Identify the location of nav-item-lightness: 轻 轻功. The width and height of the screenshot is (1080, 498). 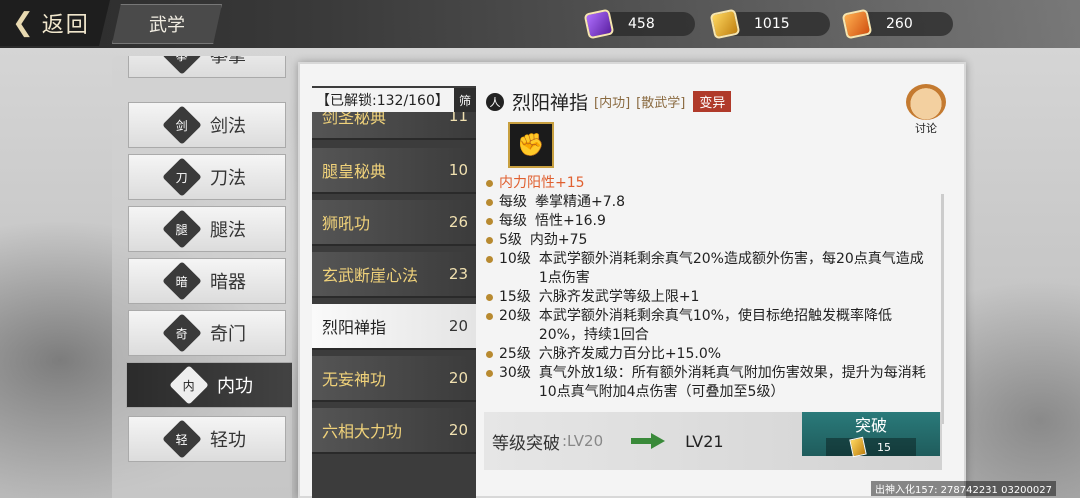
(207, 439).